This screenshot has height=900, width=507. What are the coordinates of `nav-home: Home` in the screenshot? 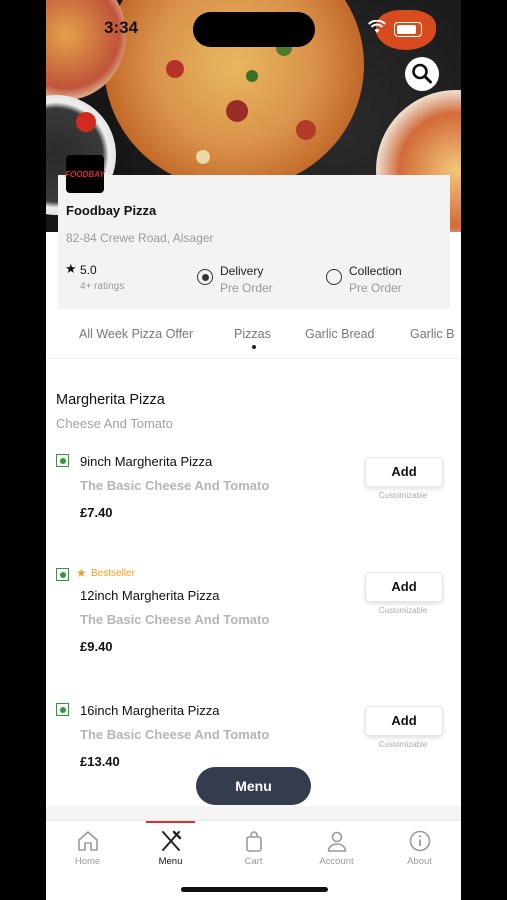 It's located at (87, 849).